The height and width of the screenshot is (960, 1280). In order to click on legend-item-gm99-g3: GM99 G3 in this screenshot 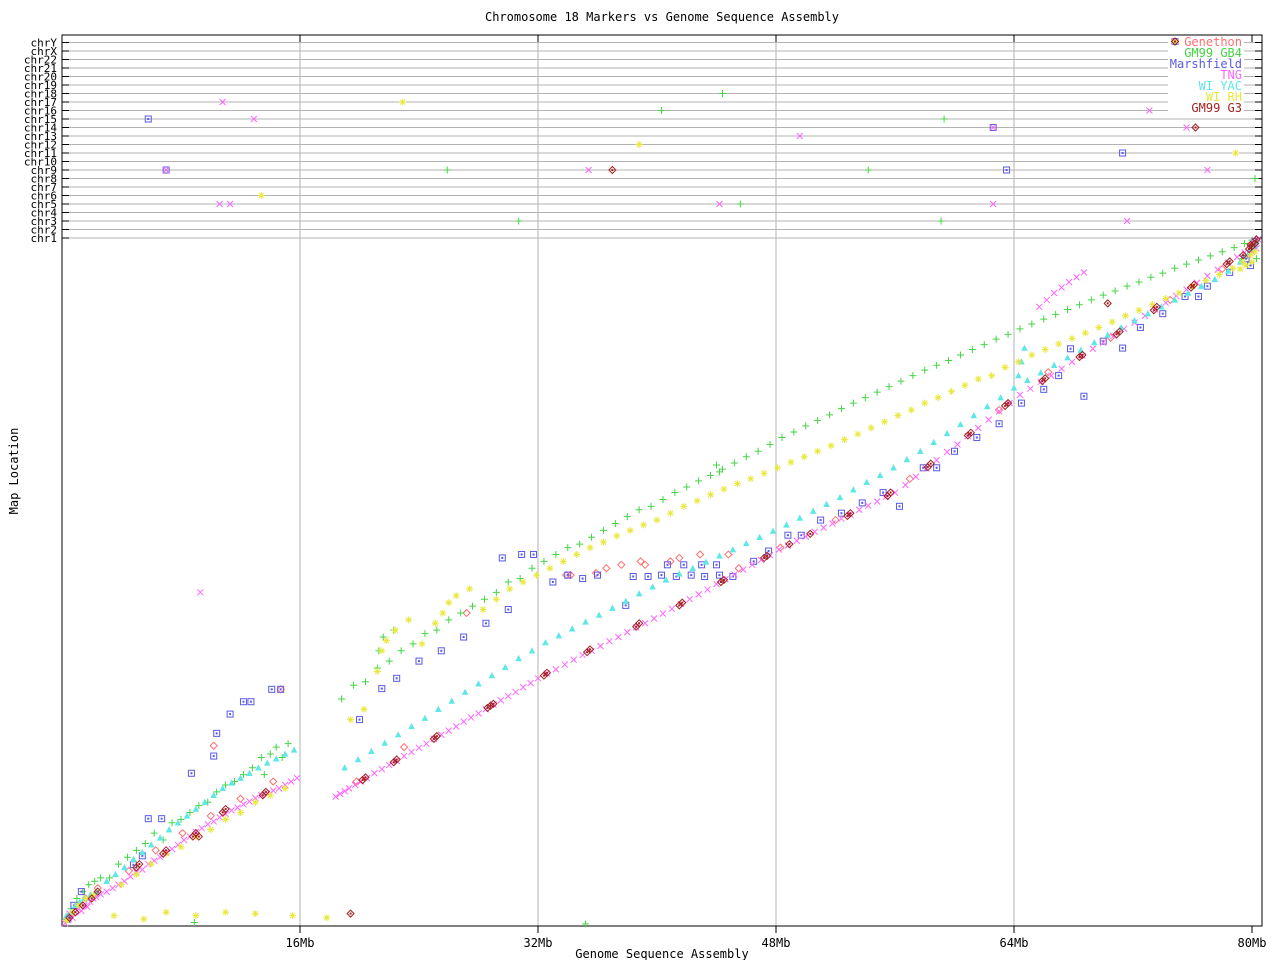, I will do `click(1206, 75)`.